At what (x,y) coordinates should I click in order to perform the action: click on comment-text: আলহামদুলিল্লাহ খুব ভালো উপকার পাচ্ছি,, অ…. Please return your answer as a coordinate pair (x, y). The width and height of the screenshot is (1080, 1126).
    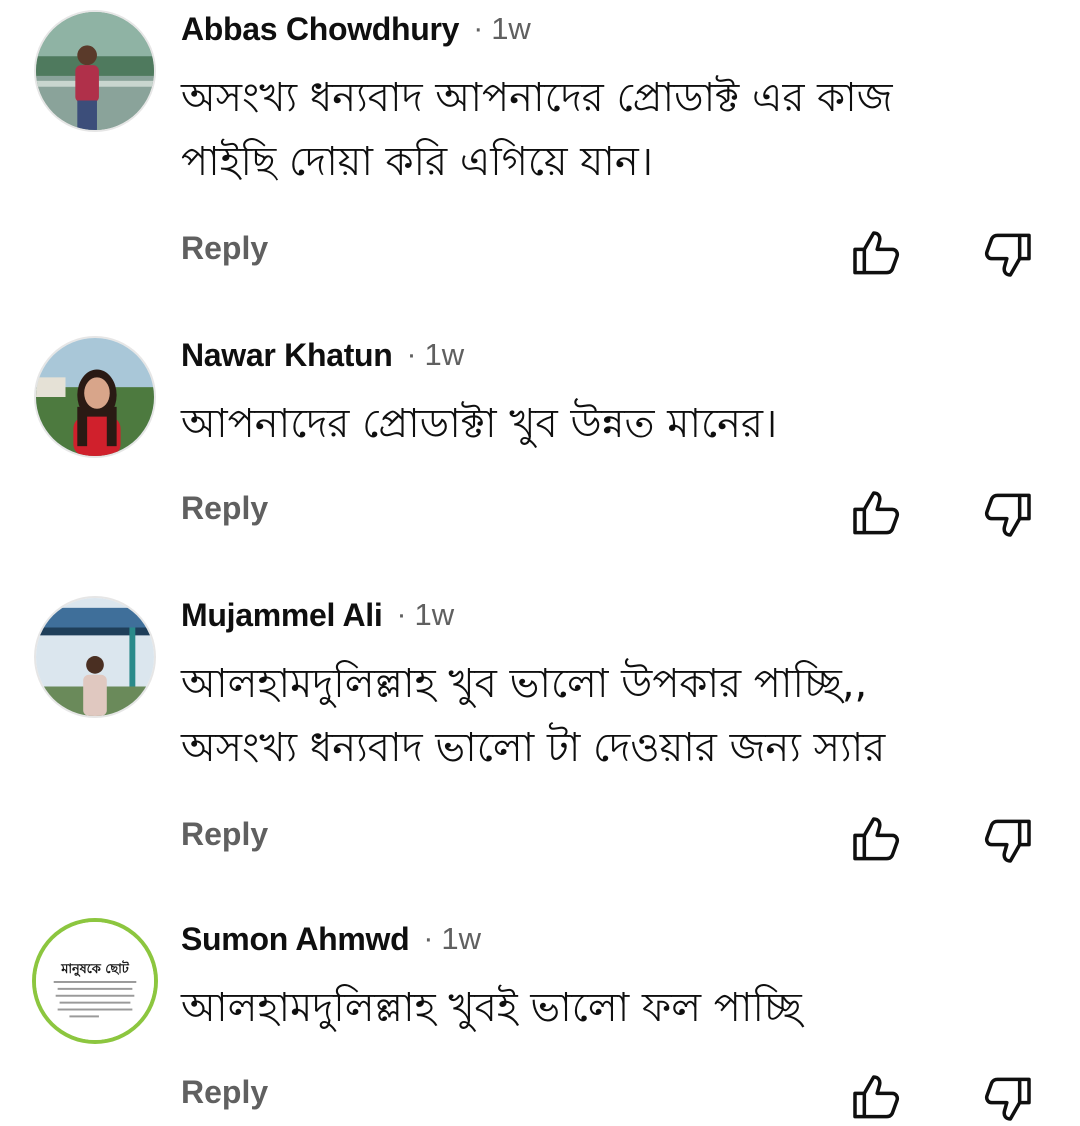
    Looking at the image, I should click on (616, 716).